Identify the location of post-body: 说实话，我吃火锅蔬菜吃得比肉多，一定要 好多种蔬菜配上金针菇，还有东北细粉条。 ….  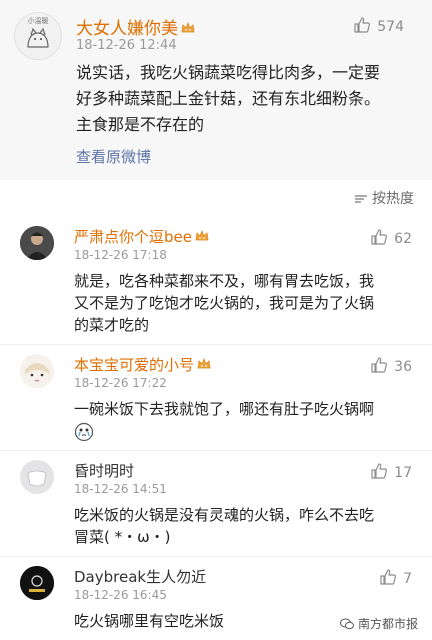
(245, 99).